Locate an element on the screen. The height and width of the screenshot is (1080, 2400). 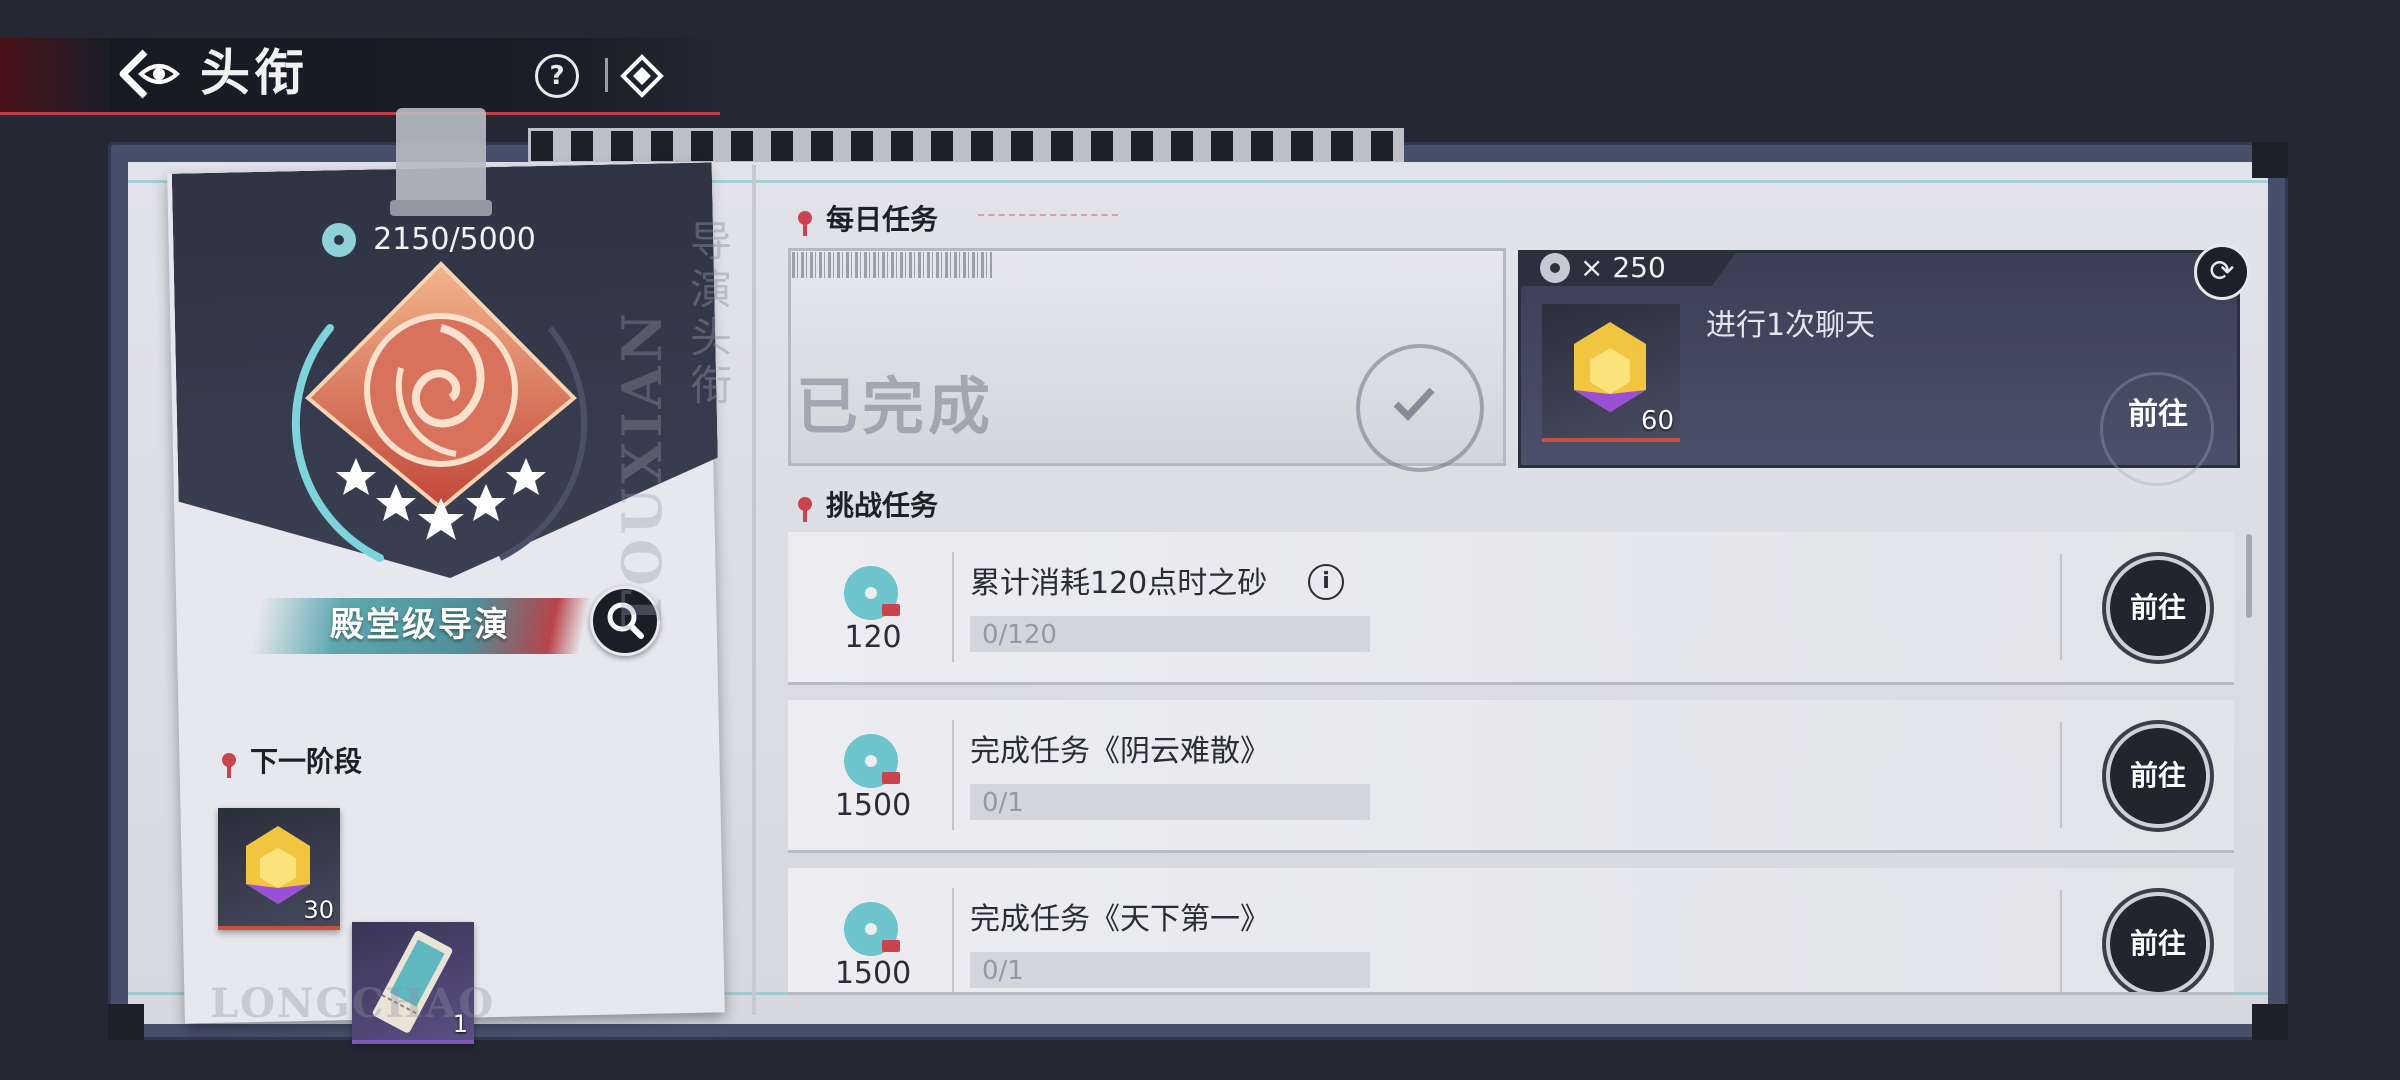
task-progress-text: 0/120 is located at coordinates (1019, 635).